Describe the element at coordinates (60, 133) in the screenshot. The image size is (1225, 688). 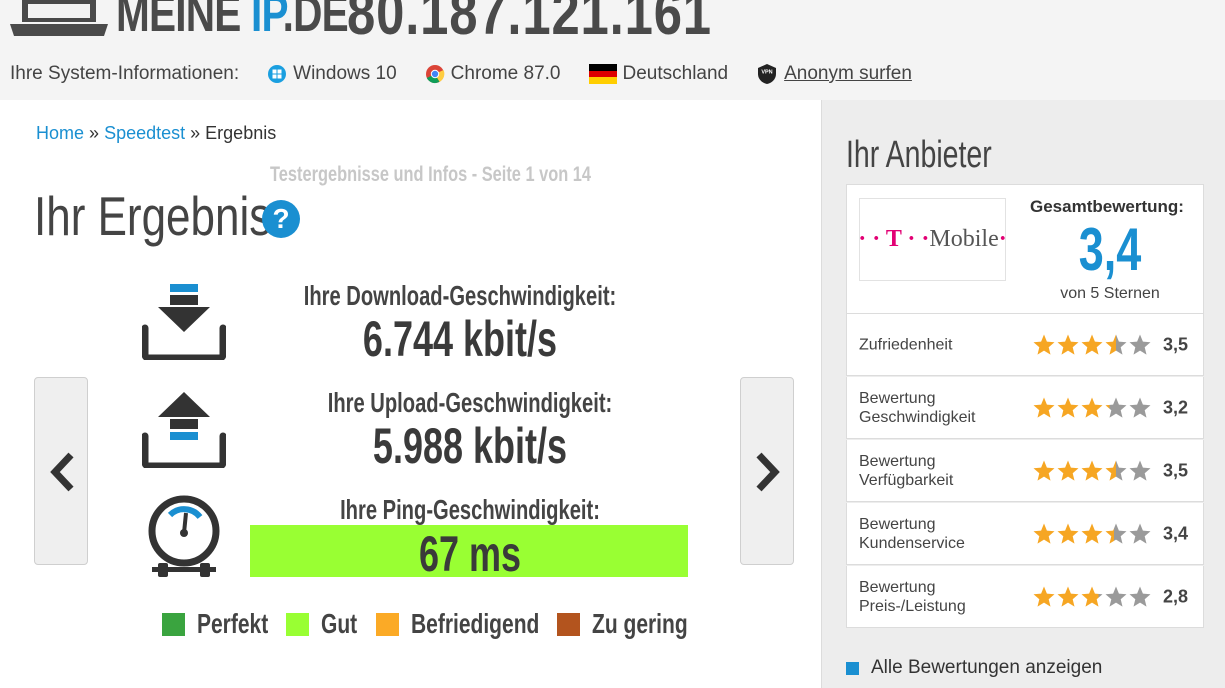
I see `breadcrumb-home: Home` at that location.